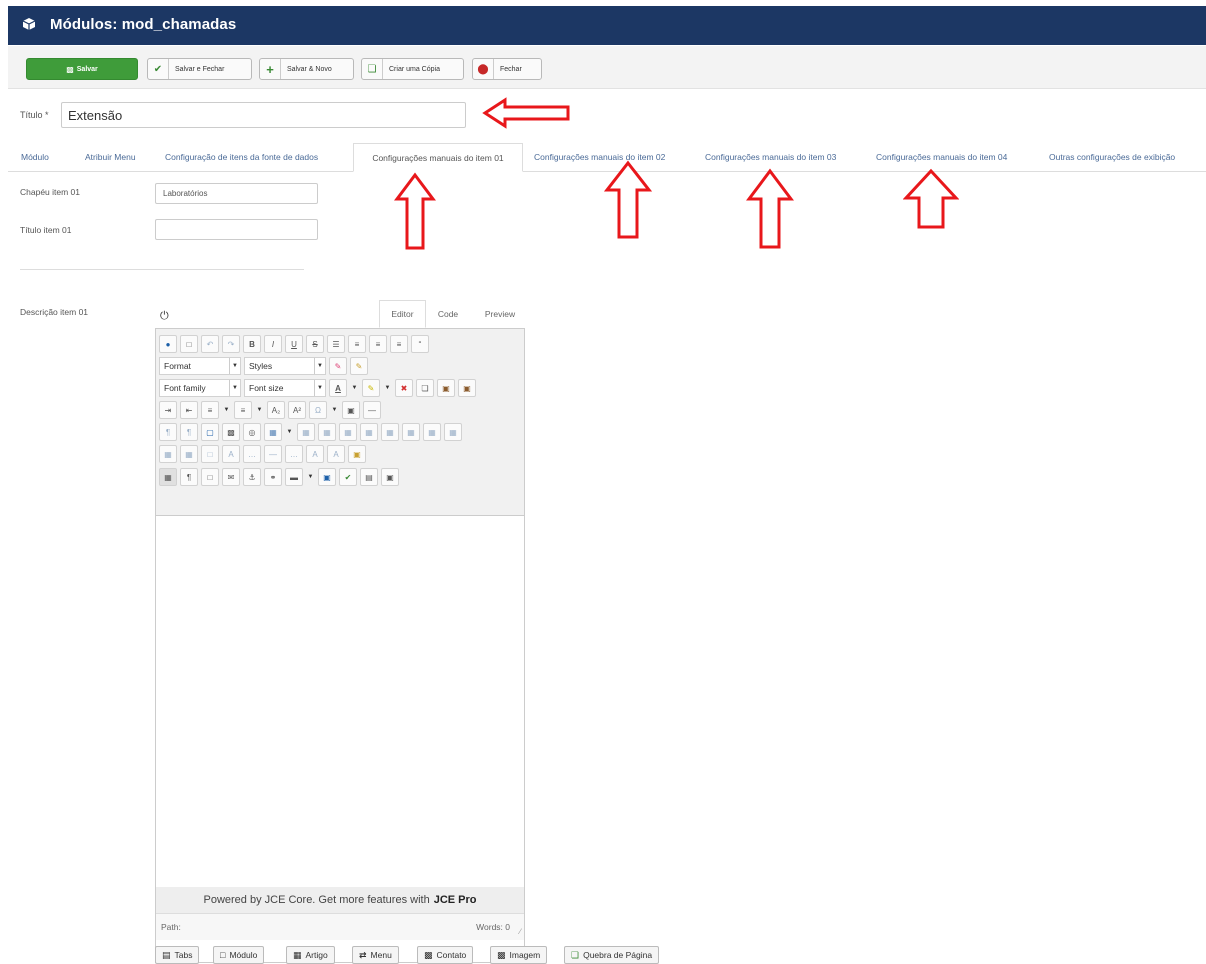  I want to click on strike-icon: A, so click(315, 454).